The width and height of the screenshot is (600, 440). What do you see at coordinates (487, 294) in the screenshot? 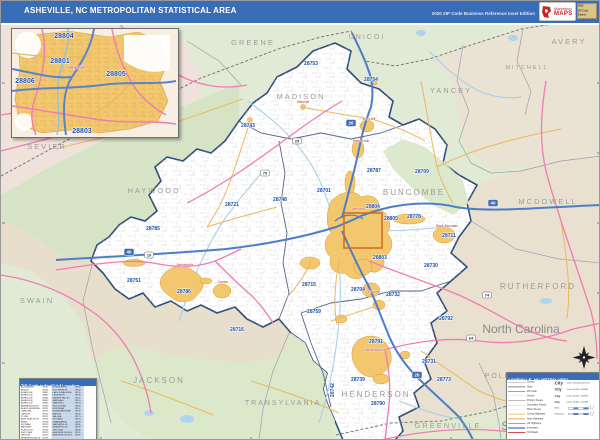
I see `svg-text: 74` at bounding box center [487, 294].